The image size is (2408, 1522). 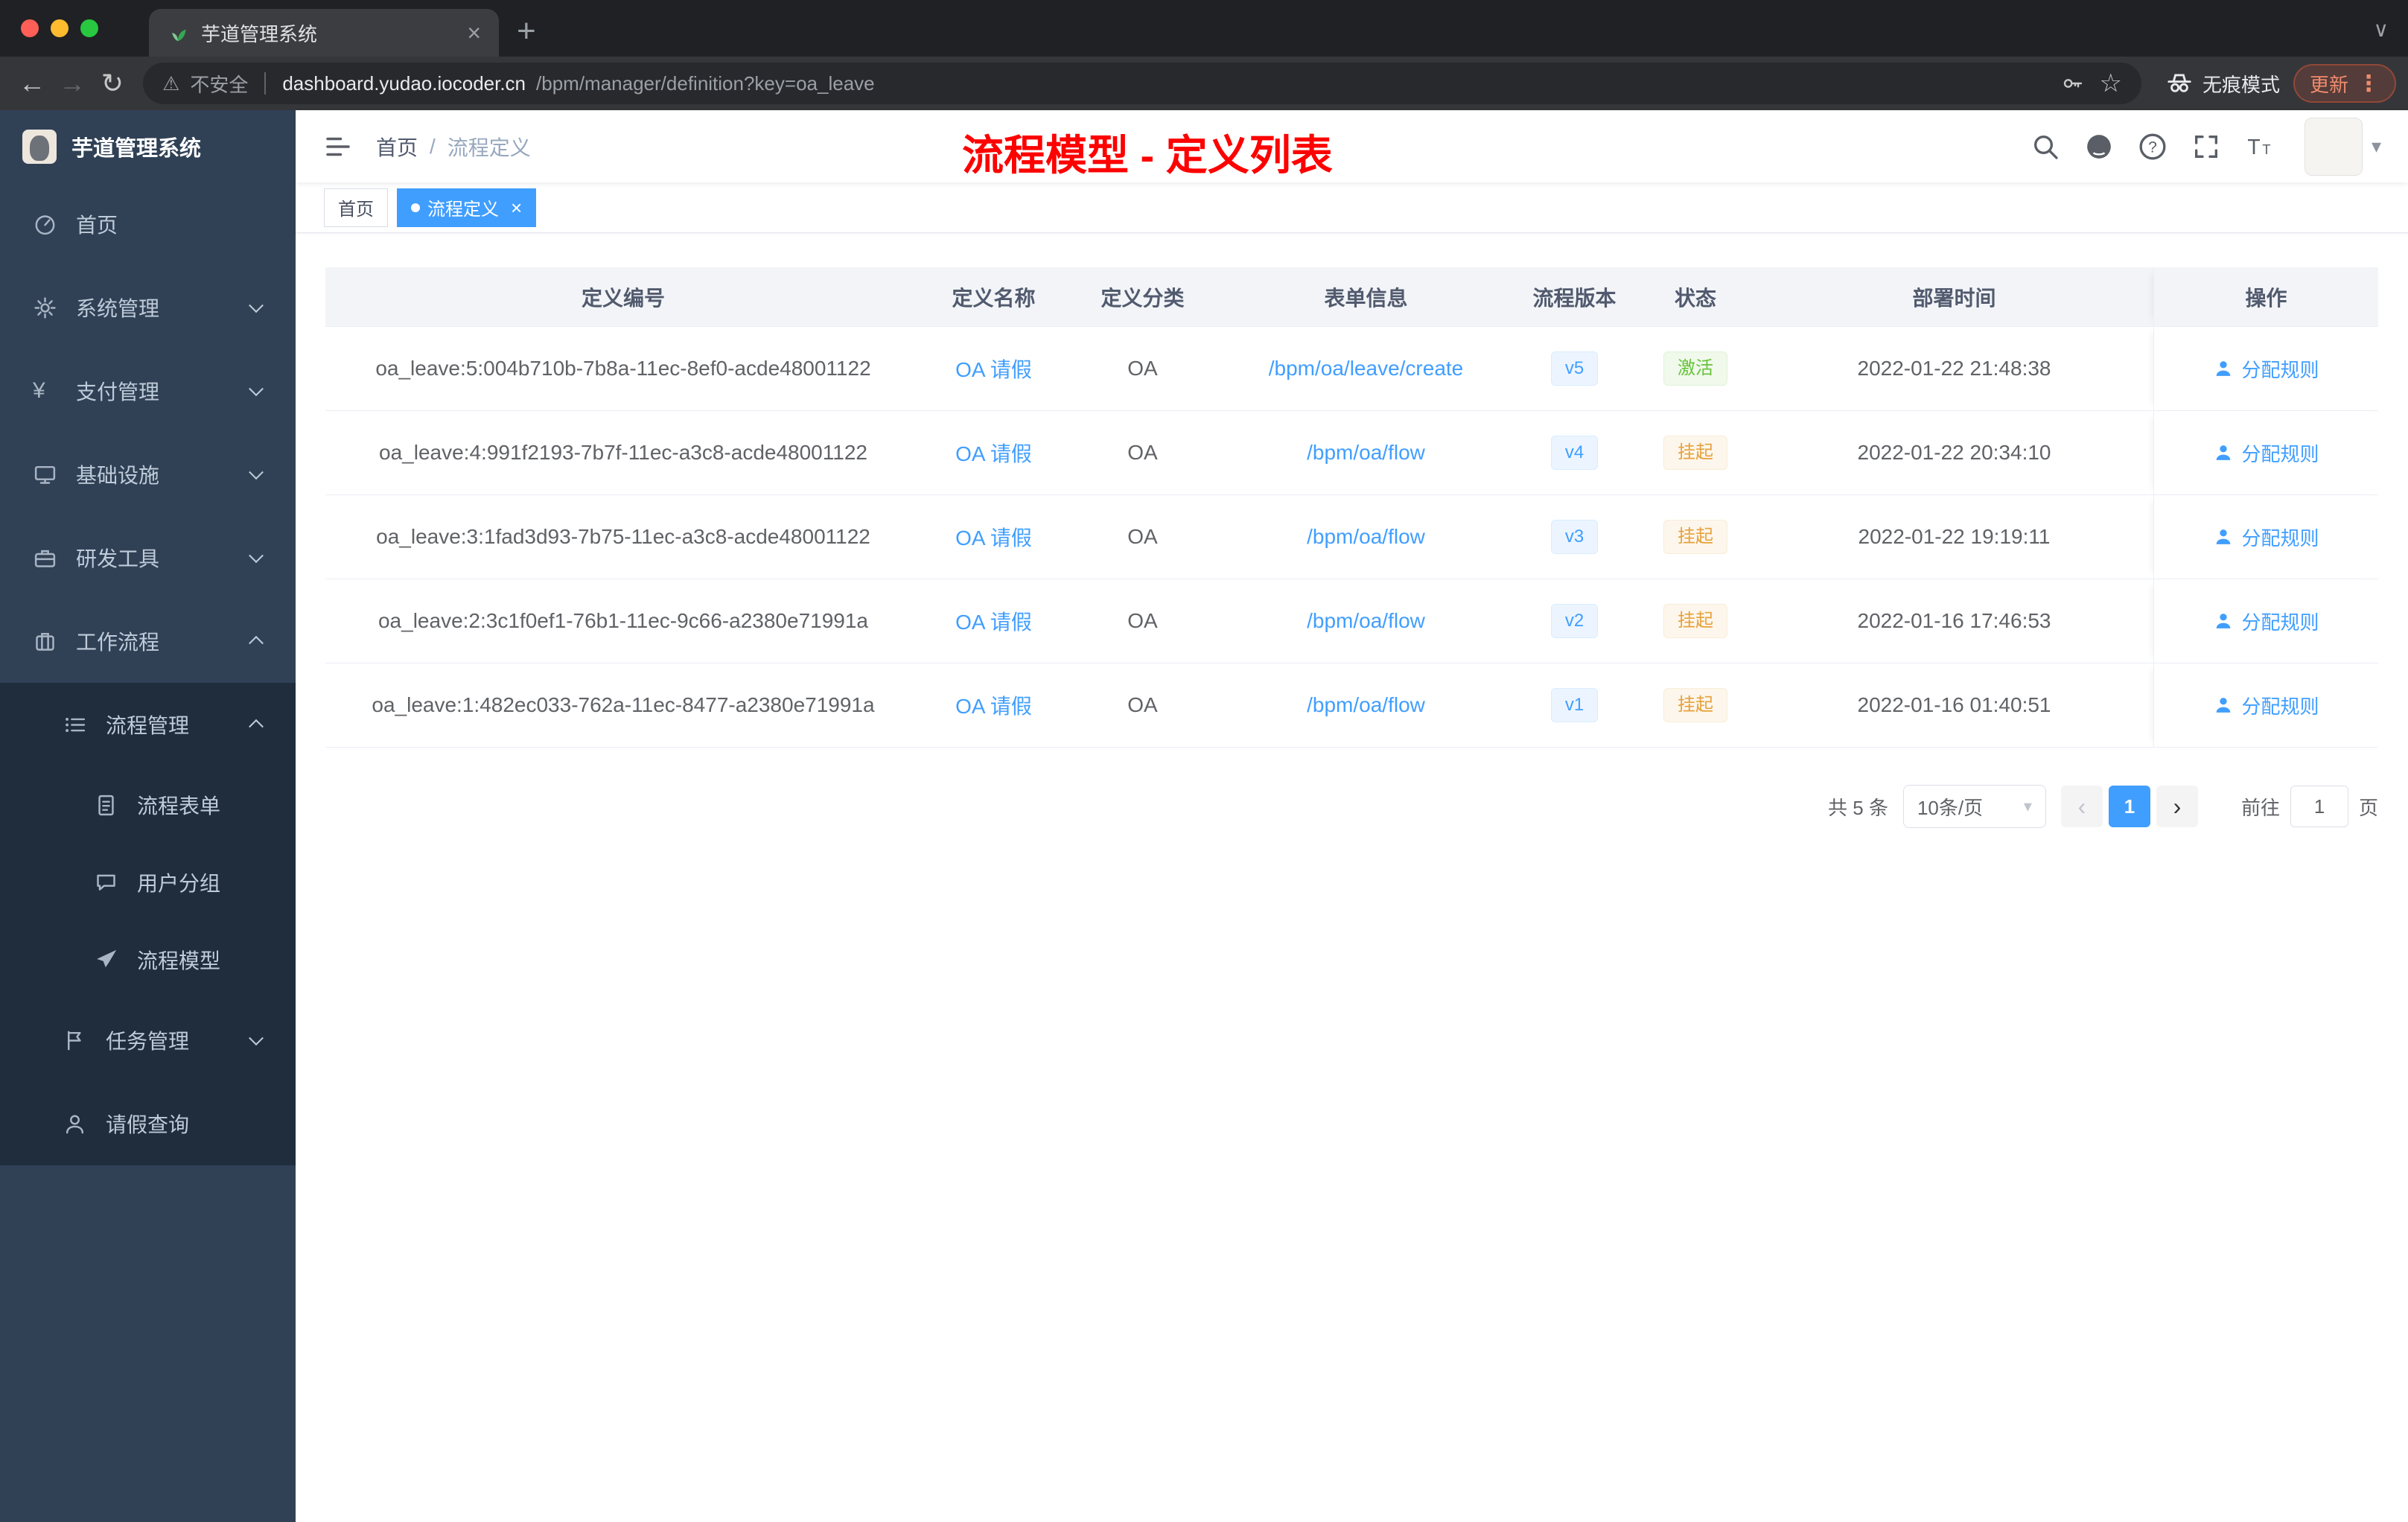 What do you see at coordinates (2045, 147) in the screenshot?
I see `search-icon` at bounding box center [2045, 147].